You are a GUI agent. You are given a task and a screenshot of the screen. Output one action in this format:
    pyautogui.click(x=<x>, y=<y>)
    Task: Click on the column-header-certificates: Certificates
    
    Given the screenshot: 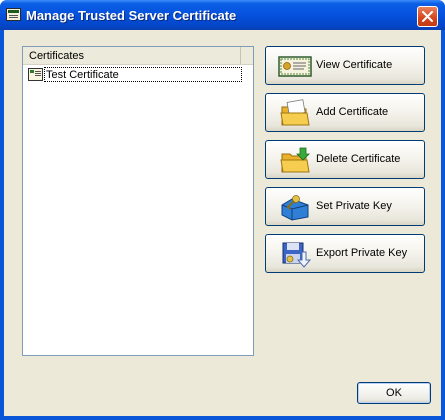 What is the action you would take?
    pyautogui.click(x=132, y=55)
    